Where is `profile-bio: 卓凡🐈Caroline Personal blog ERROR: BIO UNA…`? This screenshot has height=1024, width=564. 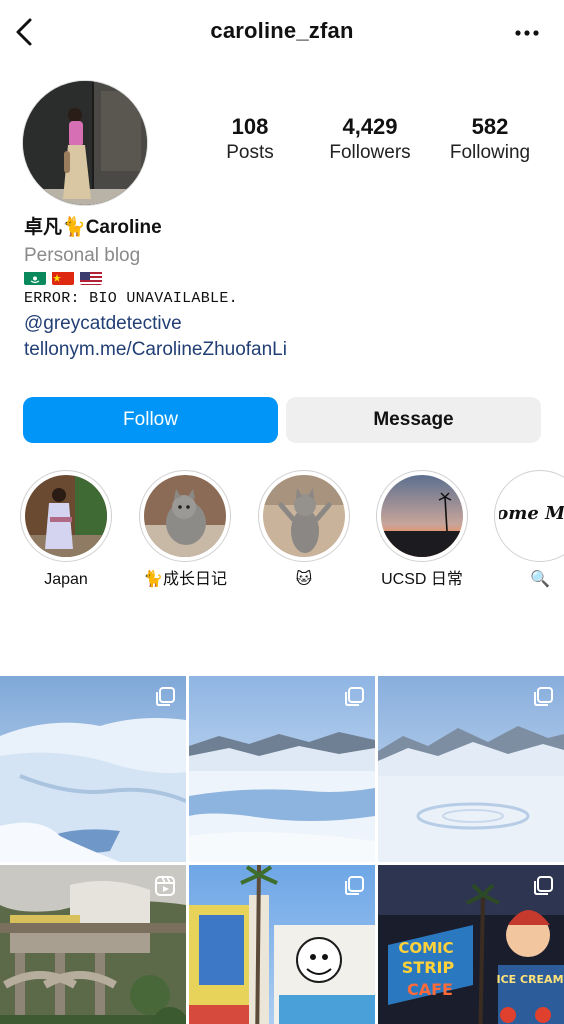 profile-bio: 卓凡🐈Caroline Personal blog ERROR: BIO UNA… is located at coordinates (284, 288).